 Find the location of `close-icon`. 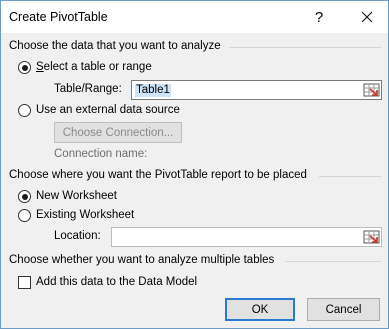

close-icon is located at coordinates (367, 17).